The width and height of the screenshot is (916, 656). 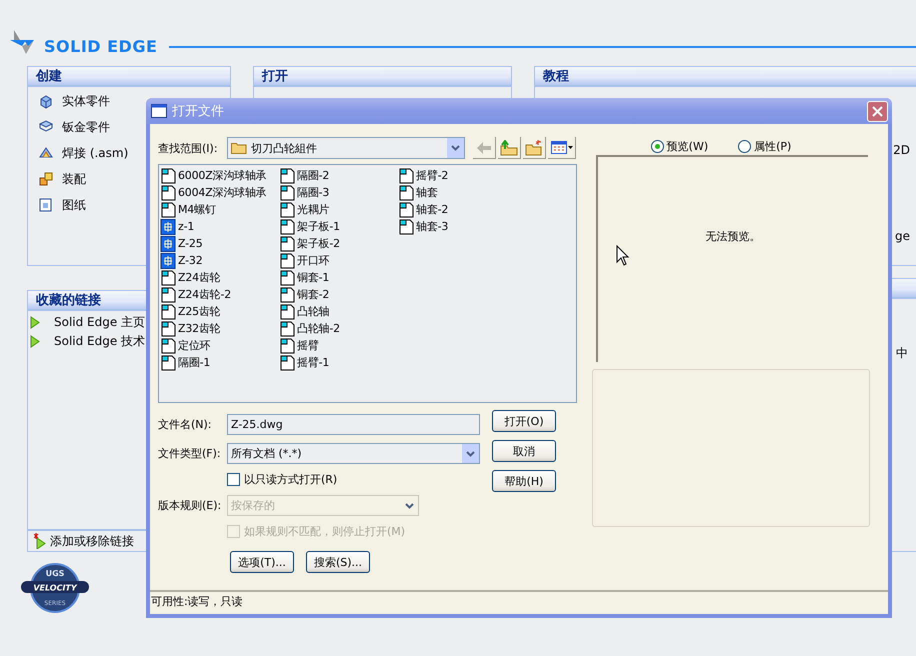 What do you see at coordinates (100, 322) in the screenshot?
I see `favorite-link: Solid Edge 主页` at bounding box center [100, 322].